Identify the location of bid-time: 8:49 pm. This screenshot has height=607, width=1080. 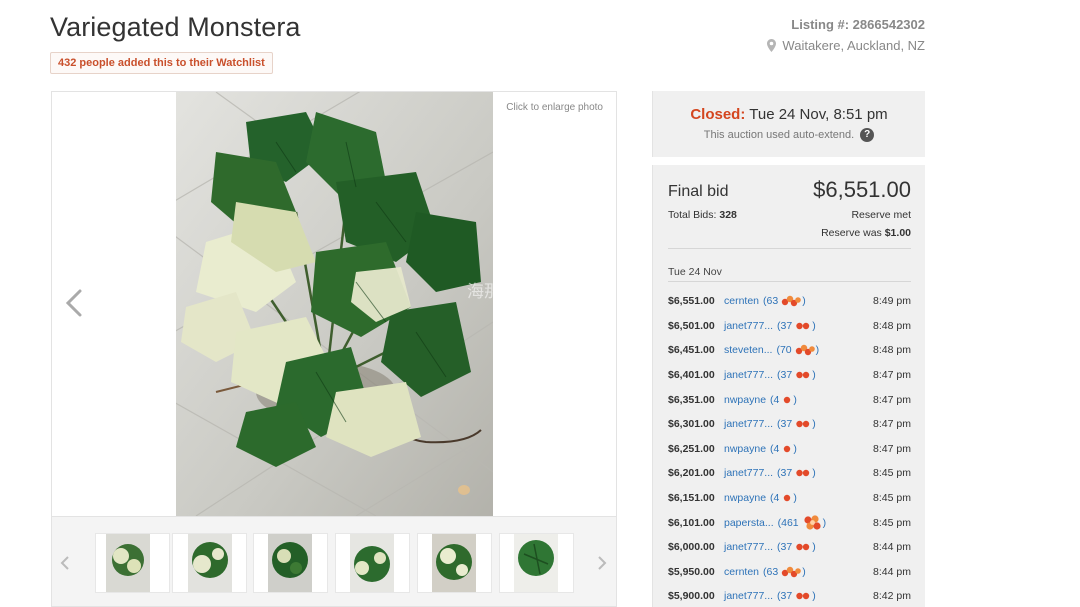
(892, 301).